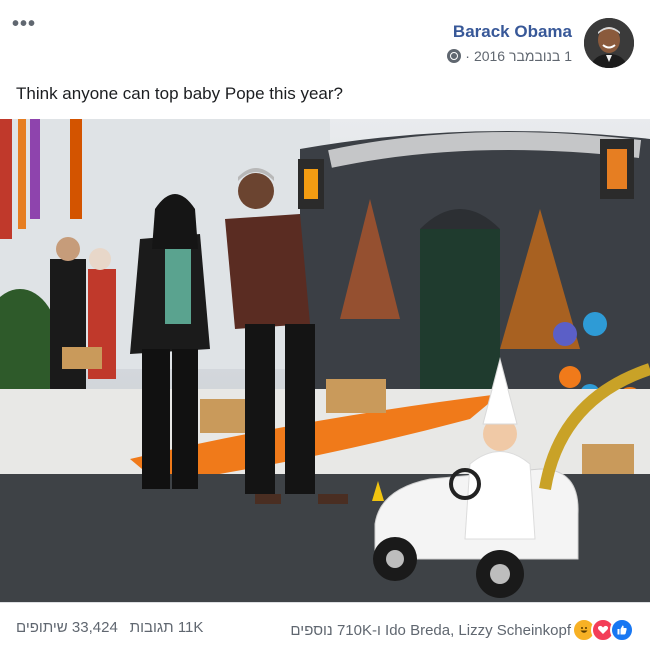 The height and width of the screenshot is (652, 650). What do you see at coordinates (603, 630) in the screenshot?
I see `reaction-icons` at bounding box center [603, 630].